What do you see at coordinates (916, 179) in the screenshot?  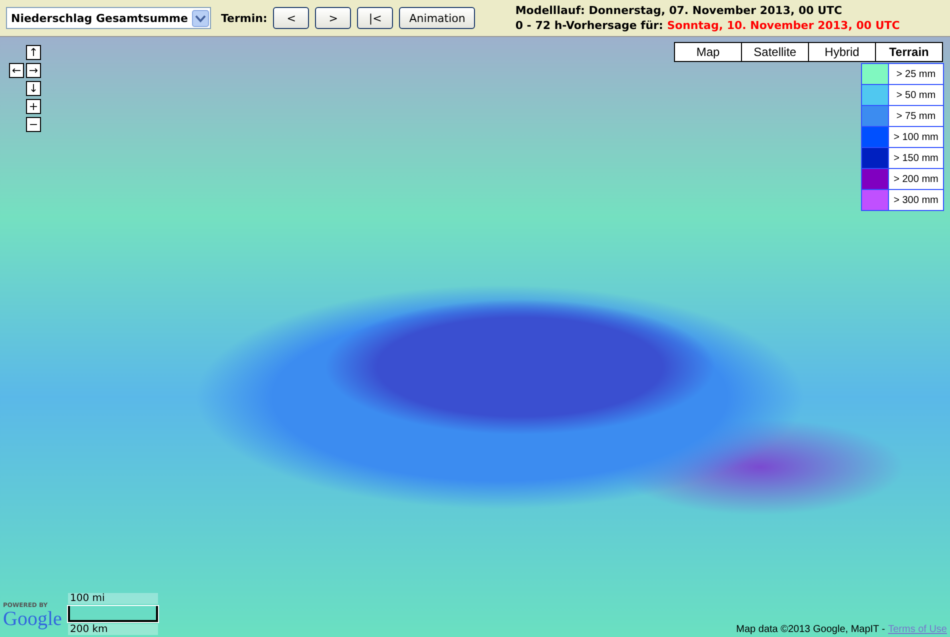 I see `legend-label: > 200 mm` at bounding box center [916, 179].